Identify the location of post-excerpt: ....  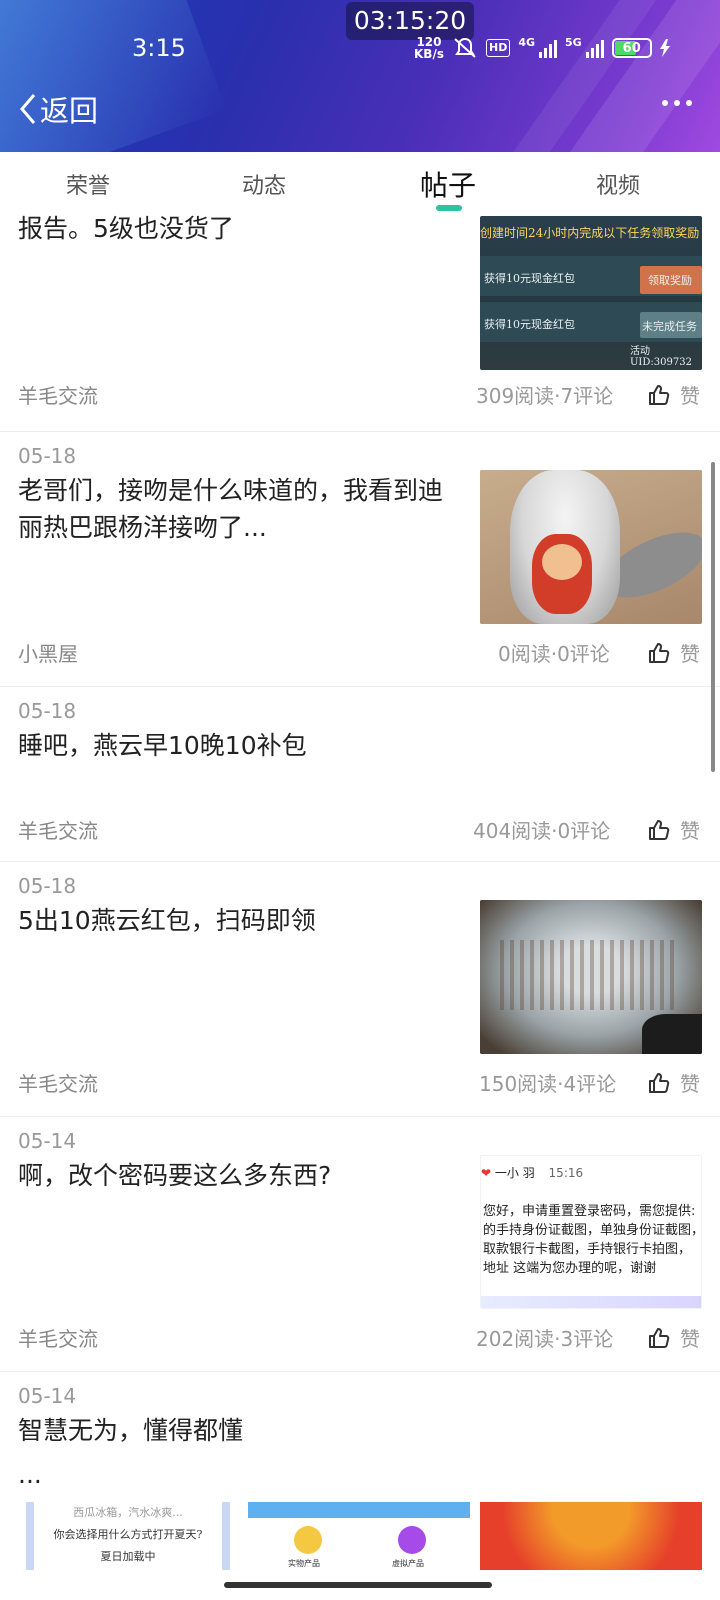
(30, 1474).